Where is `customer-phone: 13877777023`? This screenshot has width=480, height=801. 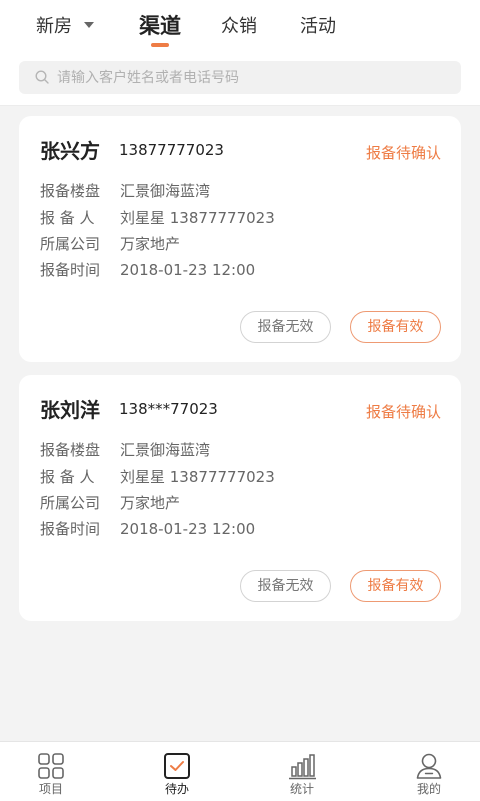
customer-phone: 13877777023 is located at coordinates (171, 150).